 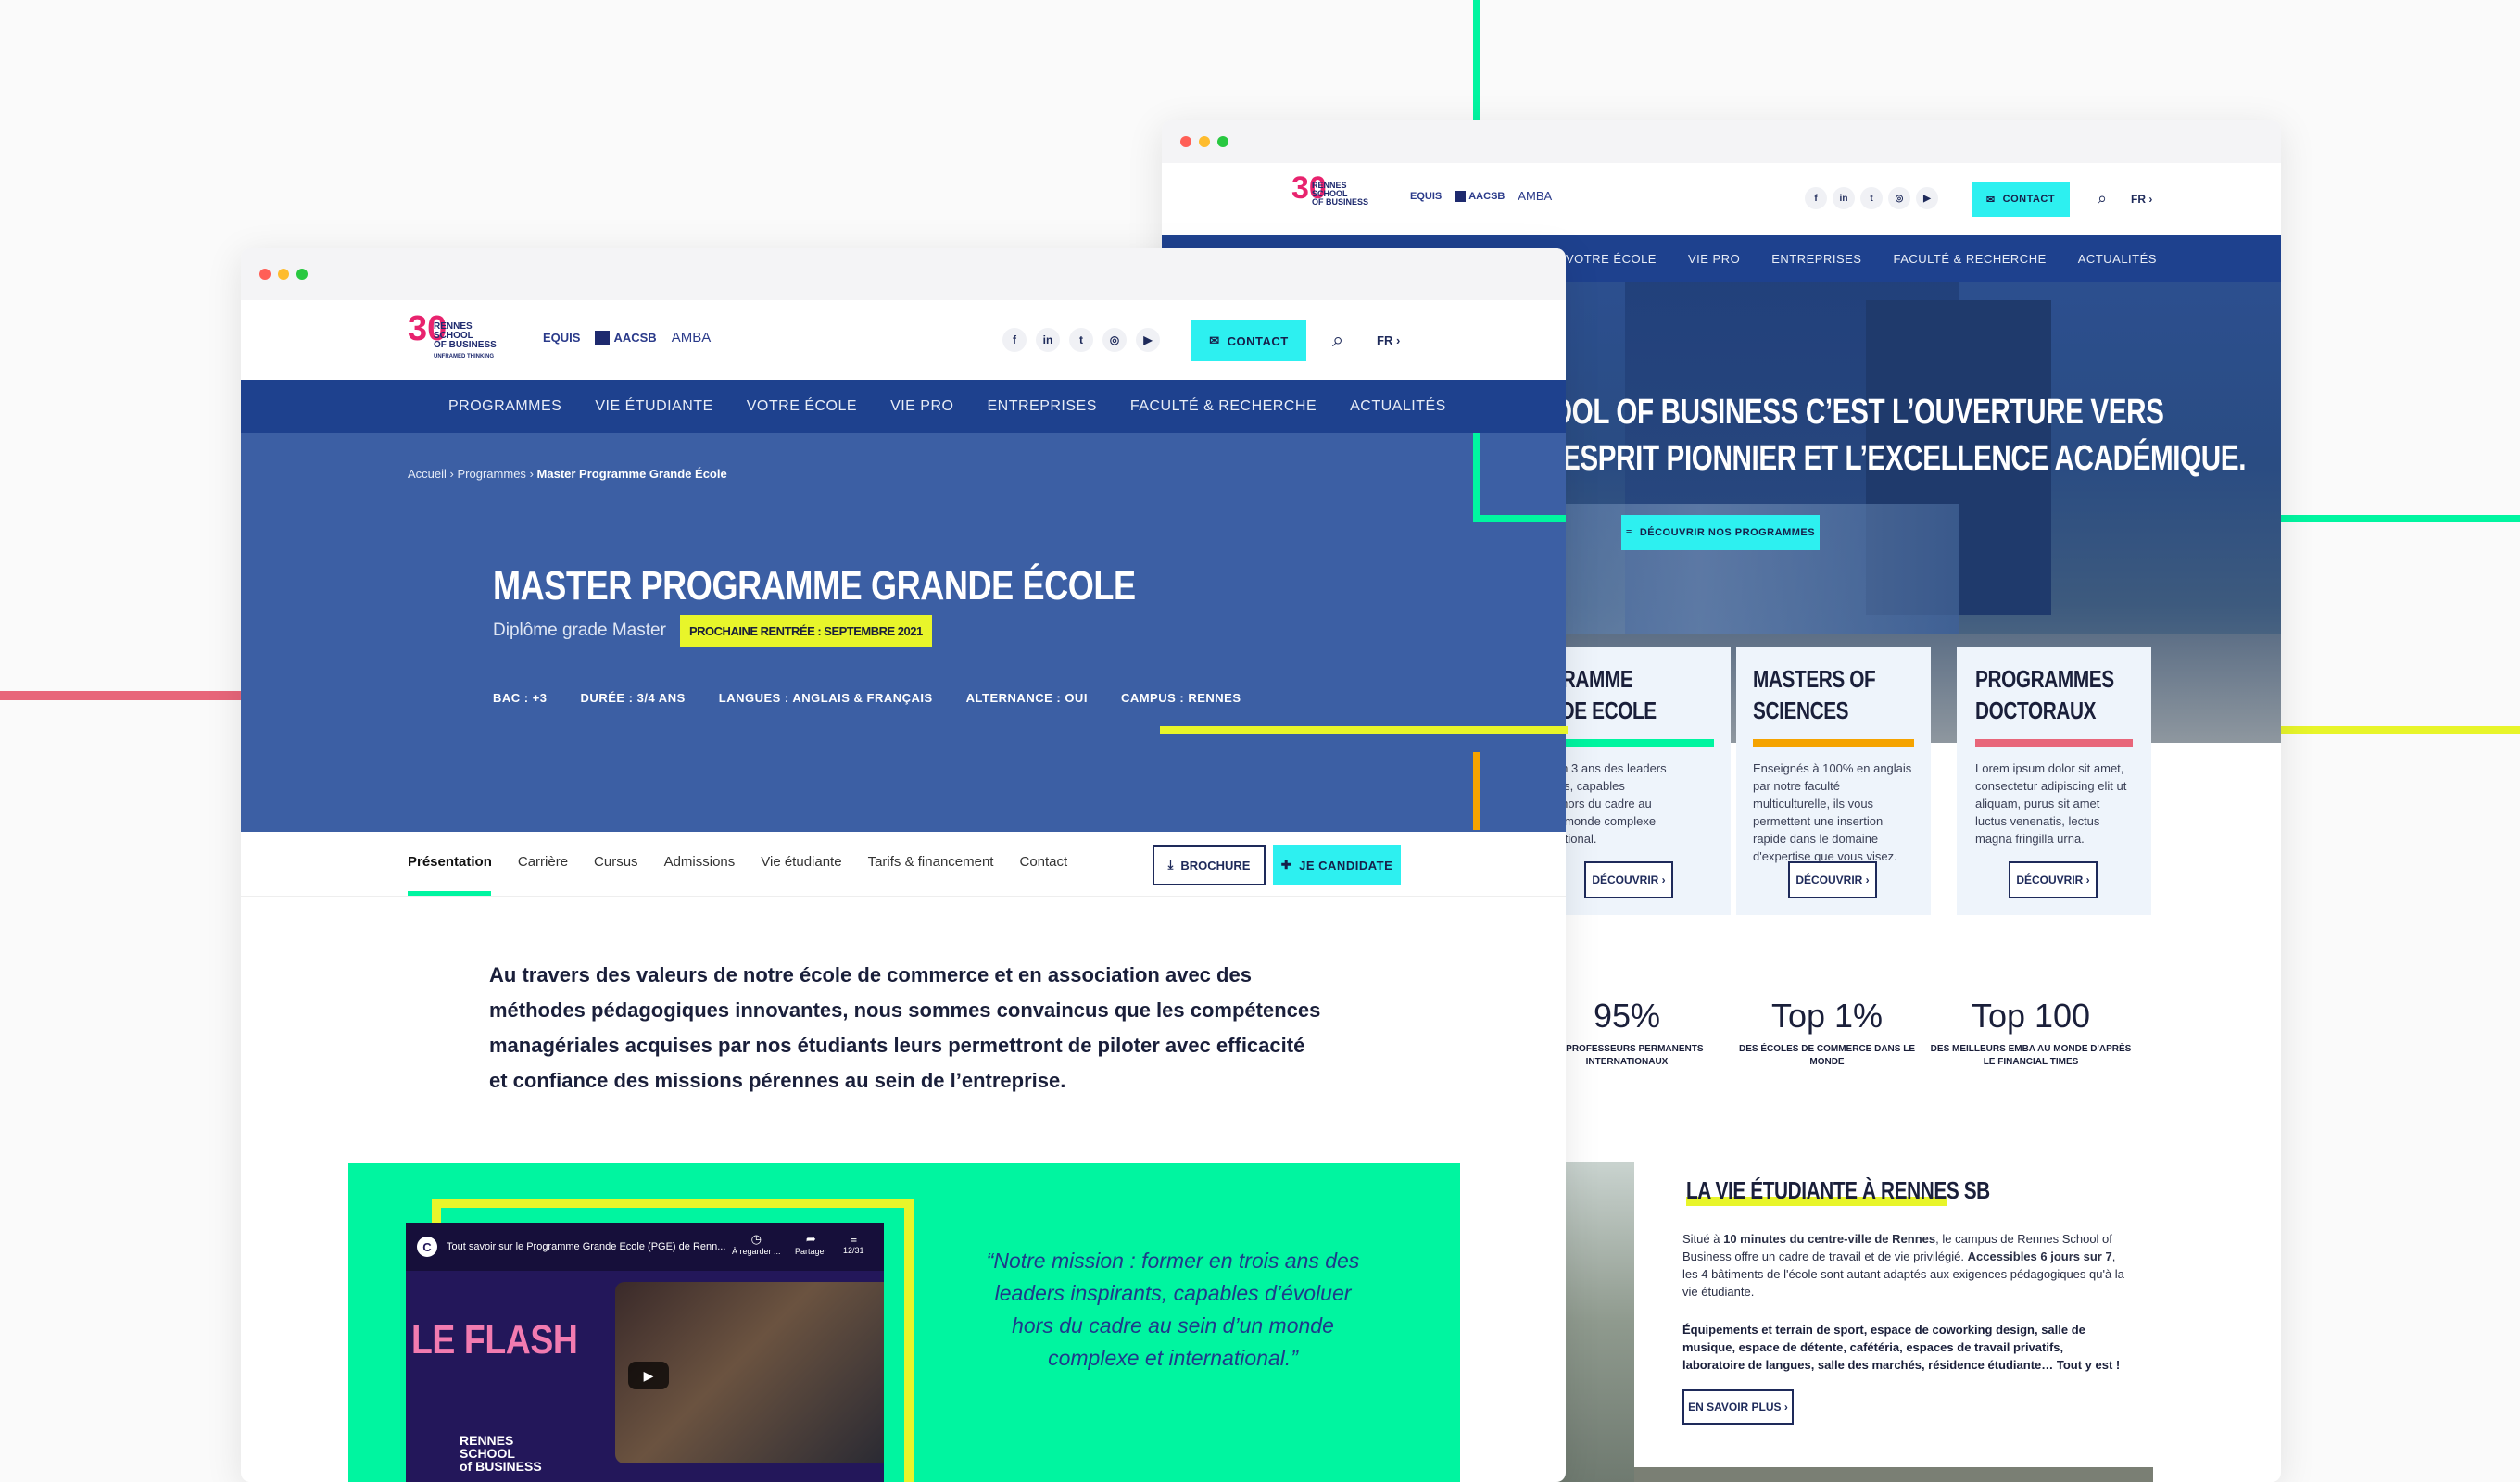 I want to click on nav-item: VOTRE ÉCOLE, so click(x=1611, y=259).